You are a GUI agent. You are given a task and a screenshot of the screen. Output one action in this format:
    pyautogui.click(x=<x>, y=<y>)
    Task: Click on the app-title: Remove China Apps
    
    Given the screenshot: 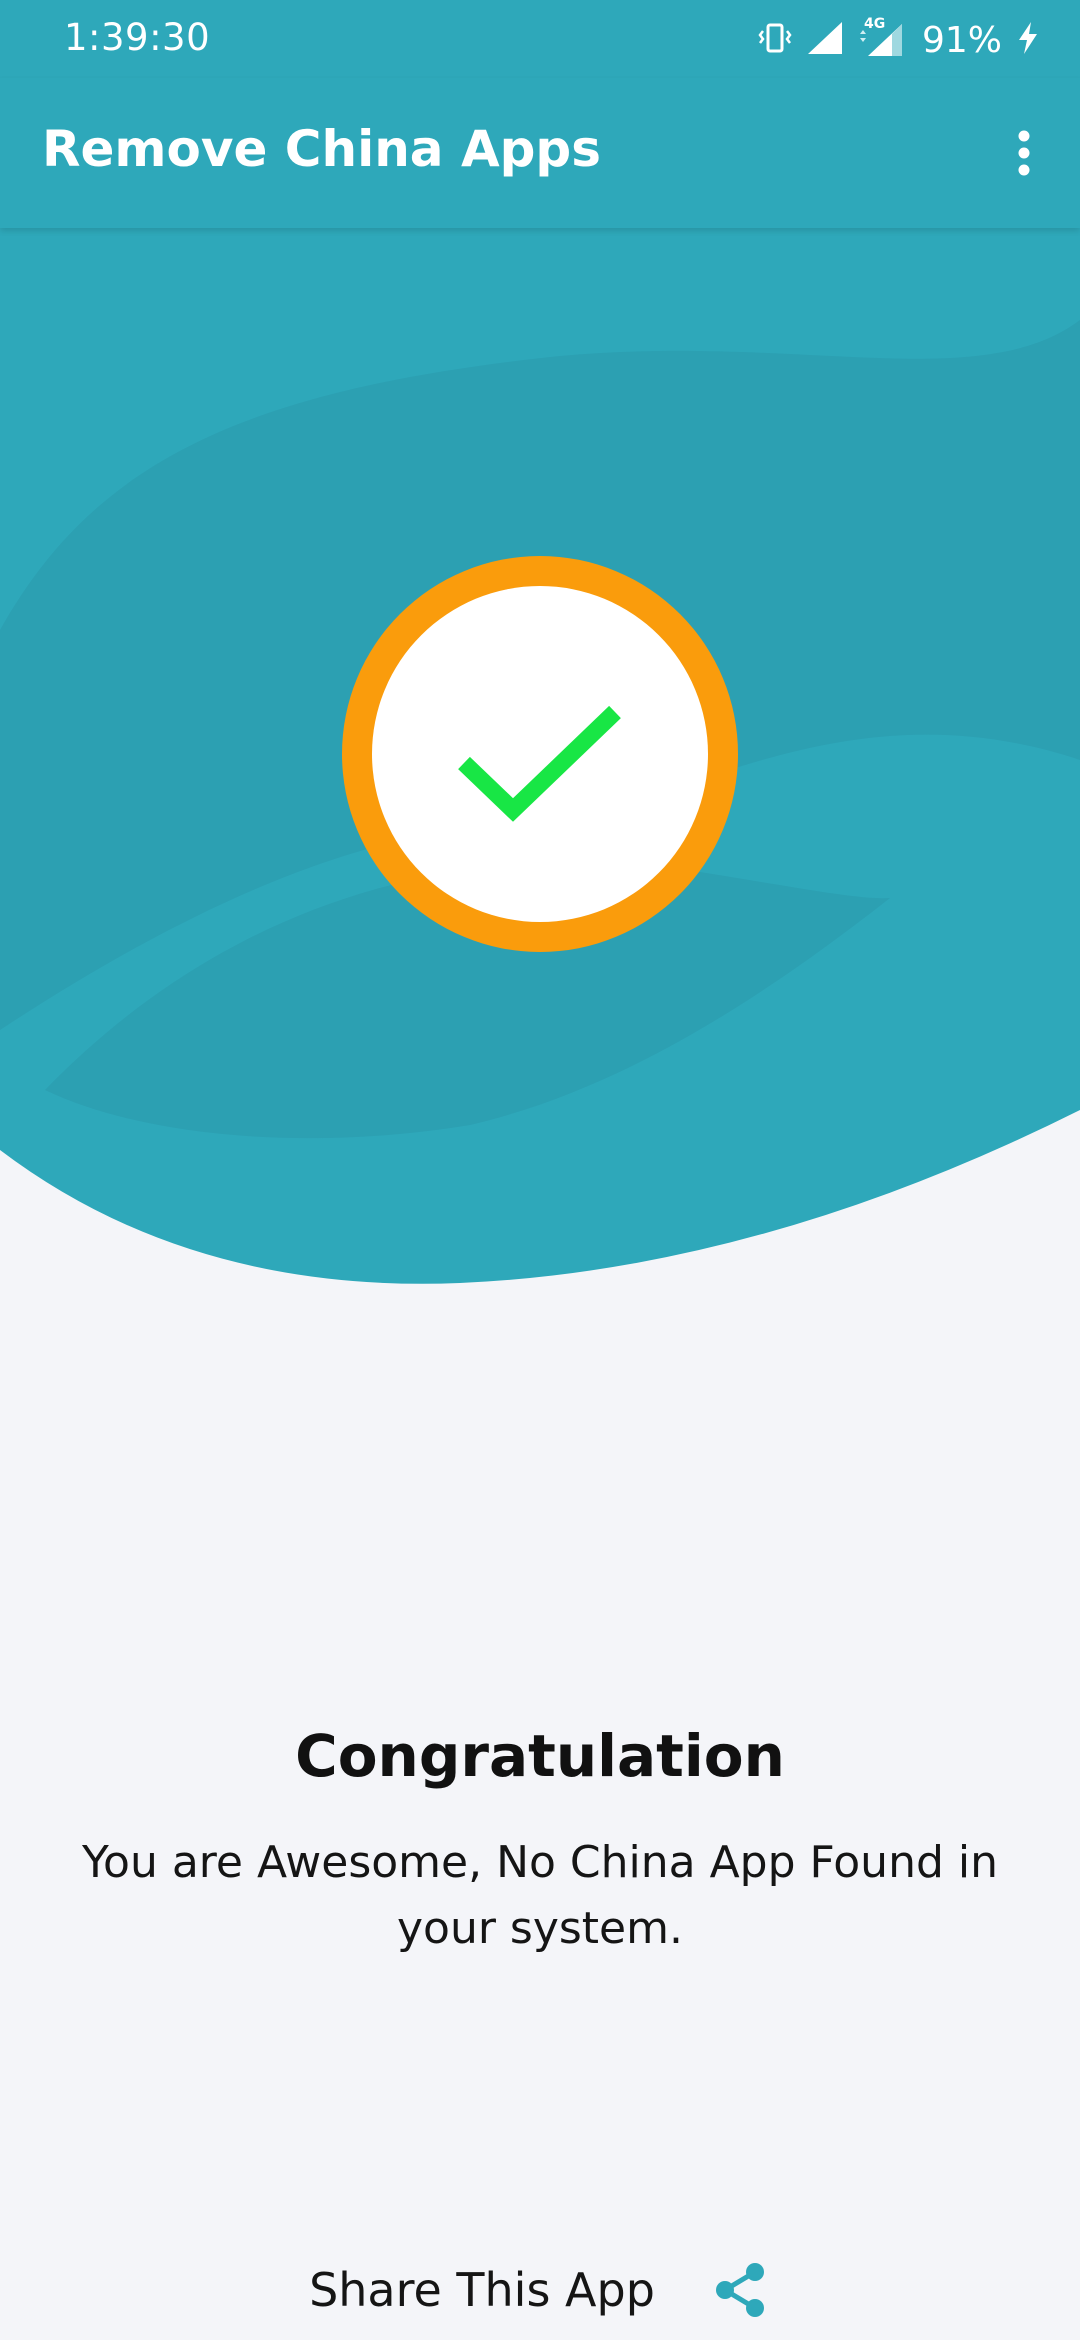 What is the action you would take?
    pyautogui.click(x=321, y=149)
    